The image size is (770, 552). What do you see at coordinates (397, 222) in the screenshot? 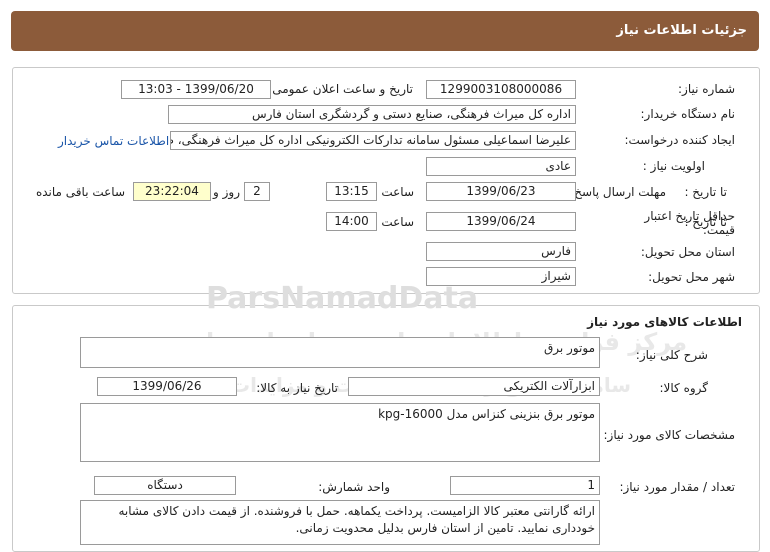
I see `validity-time-label: ساعت` at bounding box center [397, 222].